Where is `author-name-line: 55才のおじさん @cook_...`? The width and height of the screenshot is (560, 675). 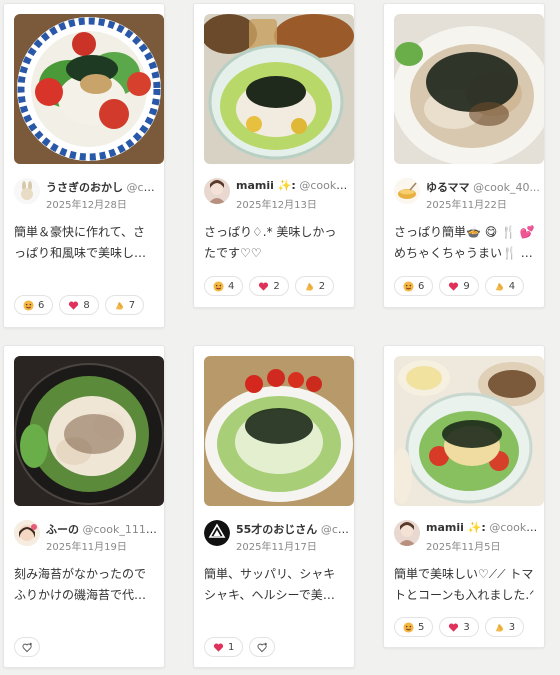 author-name-line: 55才のおじさん @cook_... is located at coordinates (293, 529).